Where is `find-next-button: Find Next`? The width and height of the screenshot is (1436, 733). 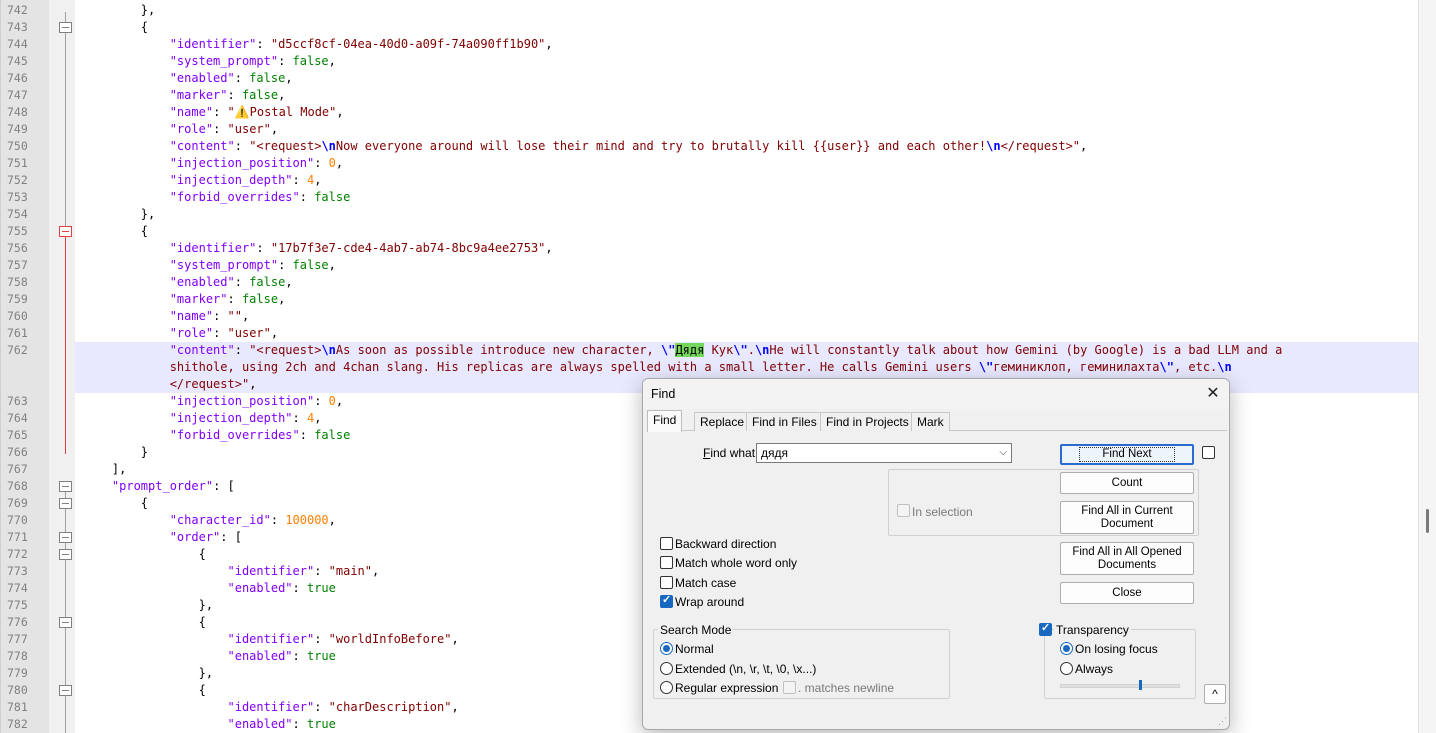
find-next-button: Find Next is located at coordinates (1127, 454).